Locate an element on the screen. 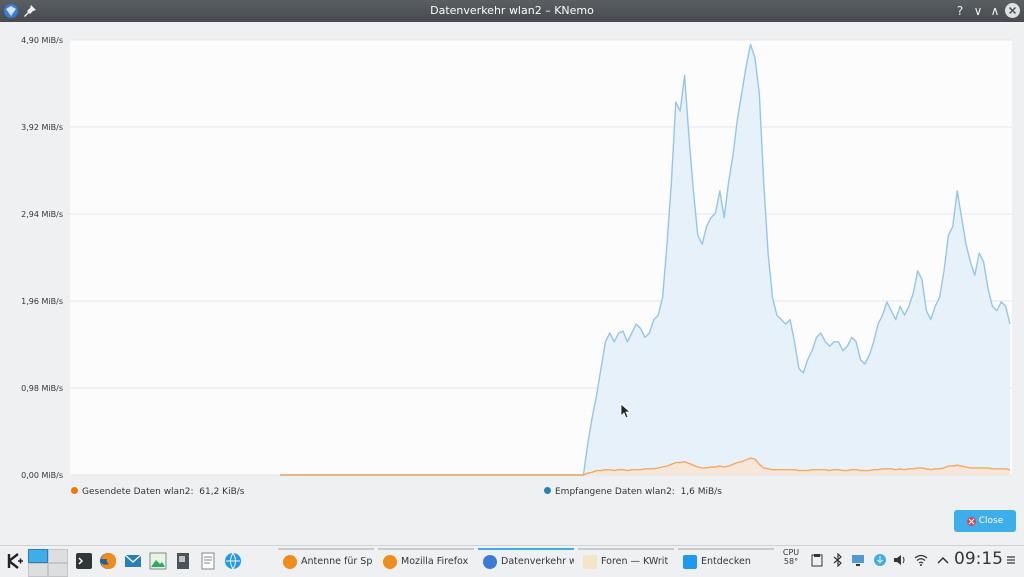 This screenshot has width=1024, height=577. task-kwrite: Foren — KWrit is located at coordinates (626, 561).